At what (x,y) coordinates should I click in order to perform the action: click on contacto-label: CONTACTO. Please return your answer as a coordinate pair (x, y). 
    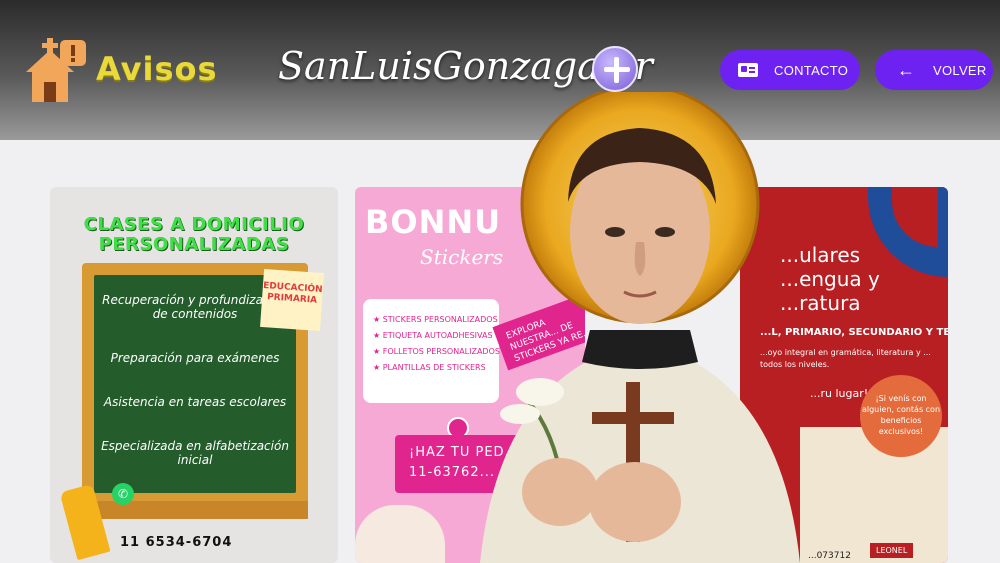
    Looking at the image, I should click on (811, 70).